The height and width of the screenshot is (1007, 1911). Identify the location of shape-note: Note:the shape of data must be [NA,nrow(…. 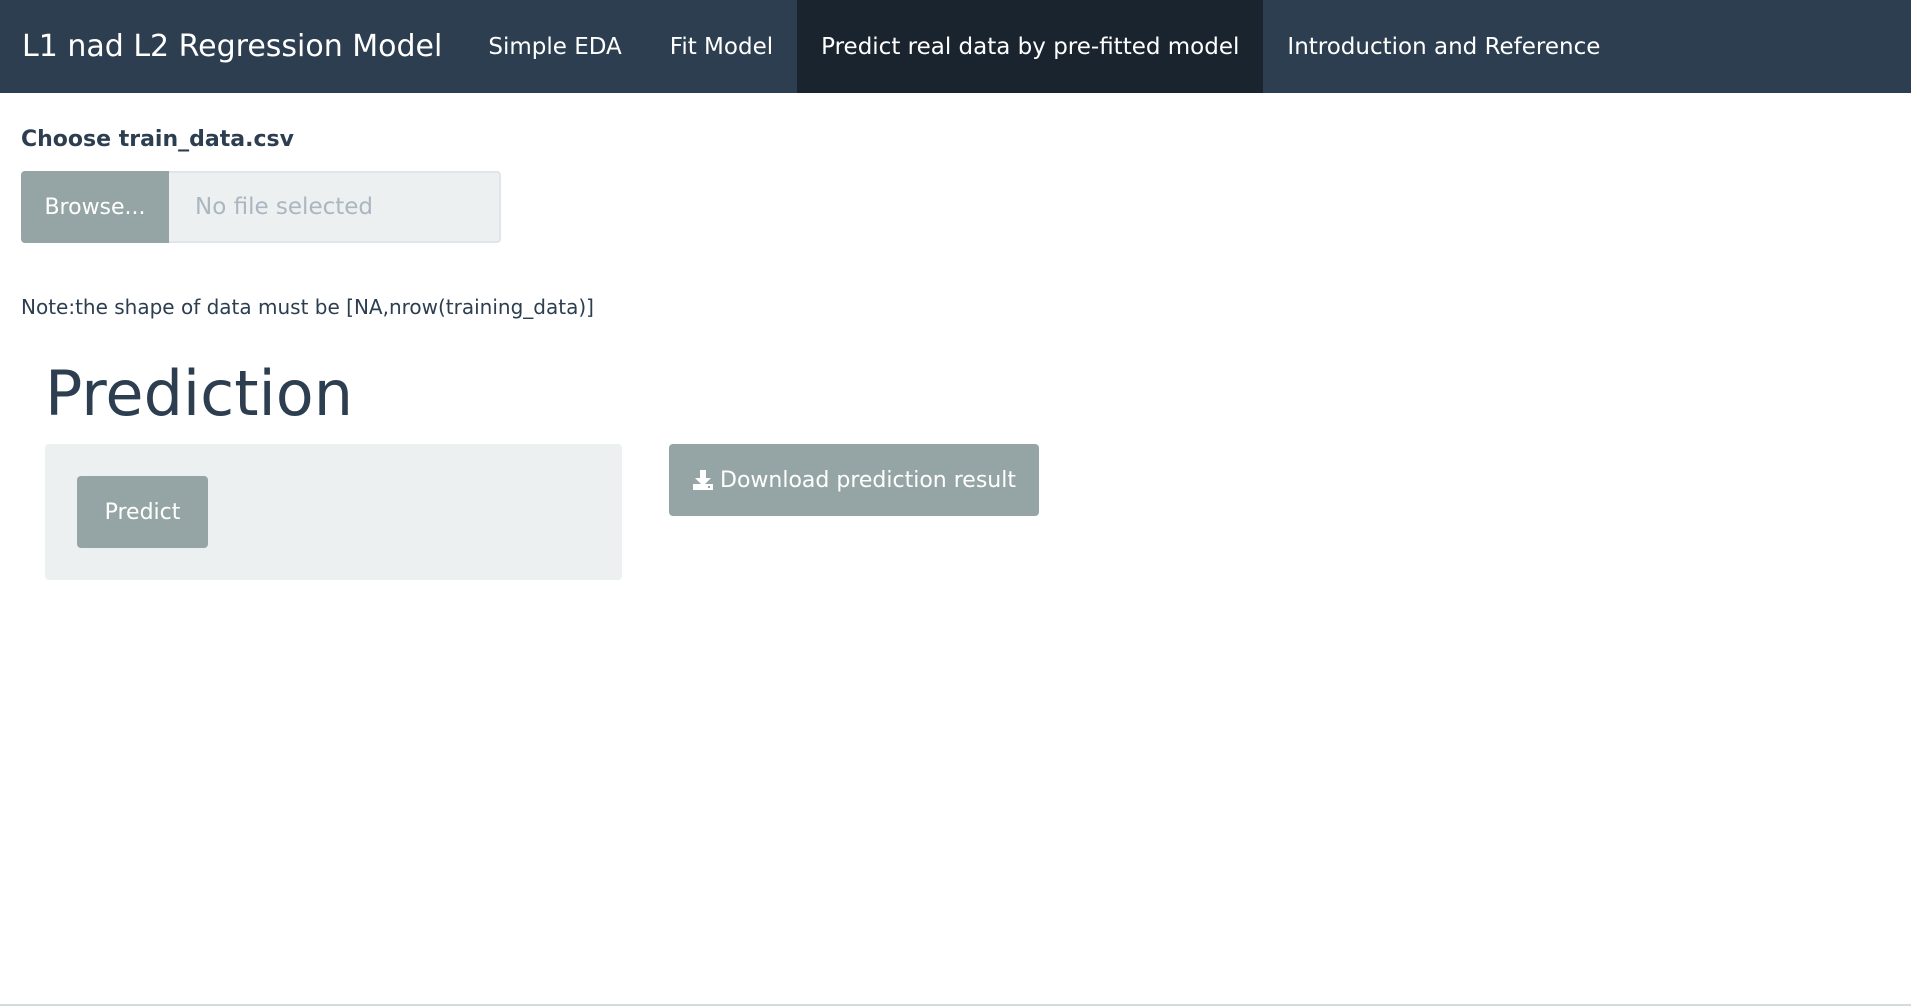
(307, 307).